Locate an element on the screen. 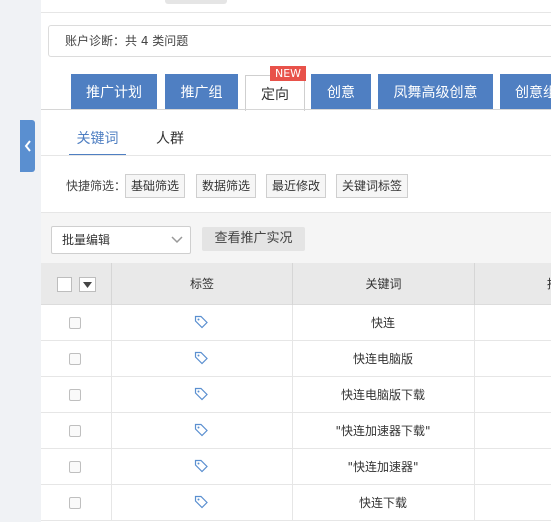 This screenshot has height=522, width=551. top-divider is located at coordinates (296, 12).